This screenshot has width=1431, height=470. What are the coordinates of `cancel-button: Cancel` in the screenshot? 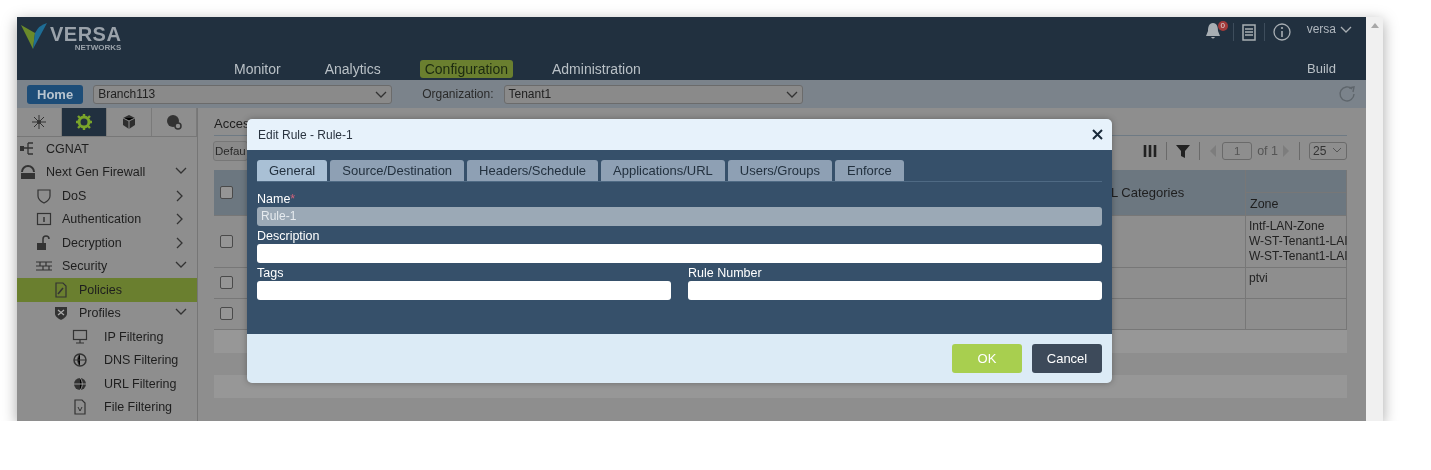 It's located at (1067, 358).